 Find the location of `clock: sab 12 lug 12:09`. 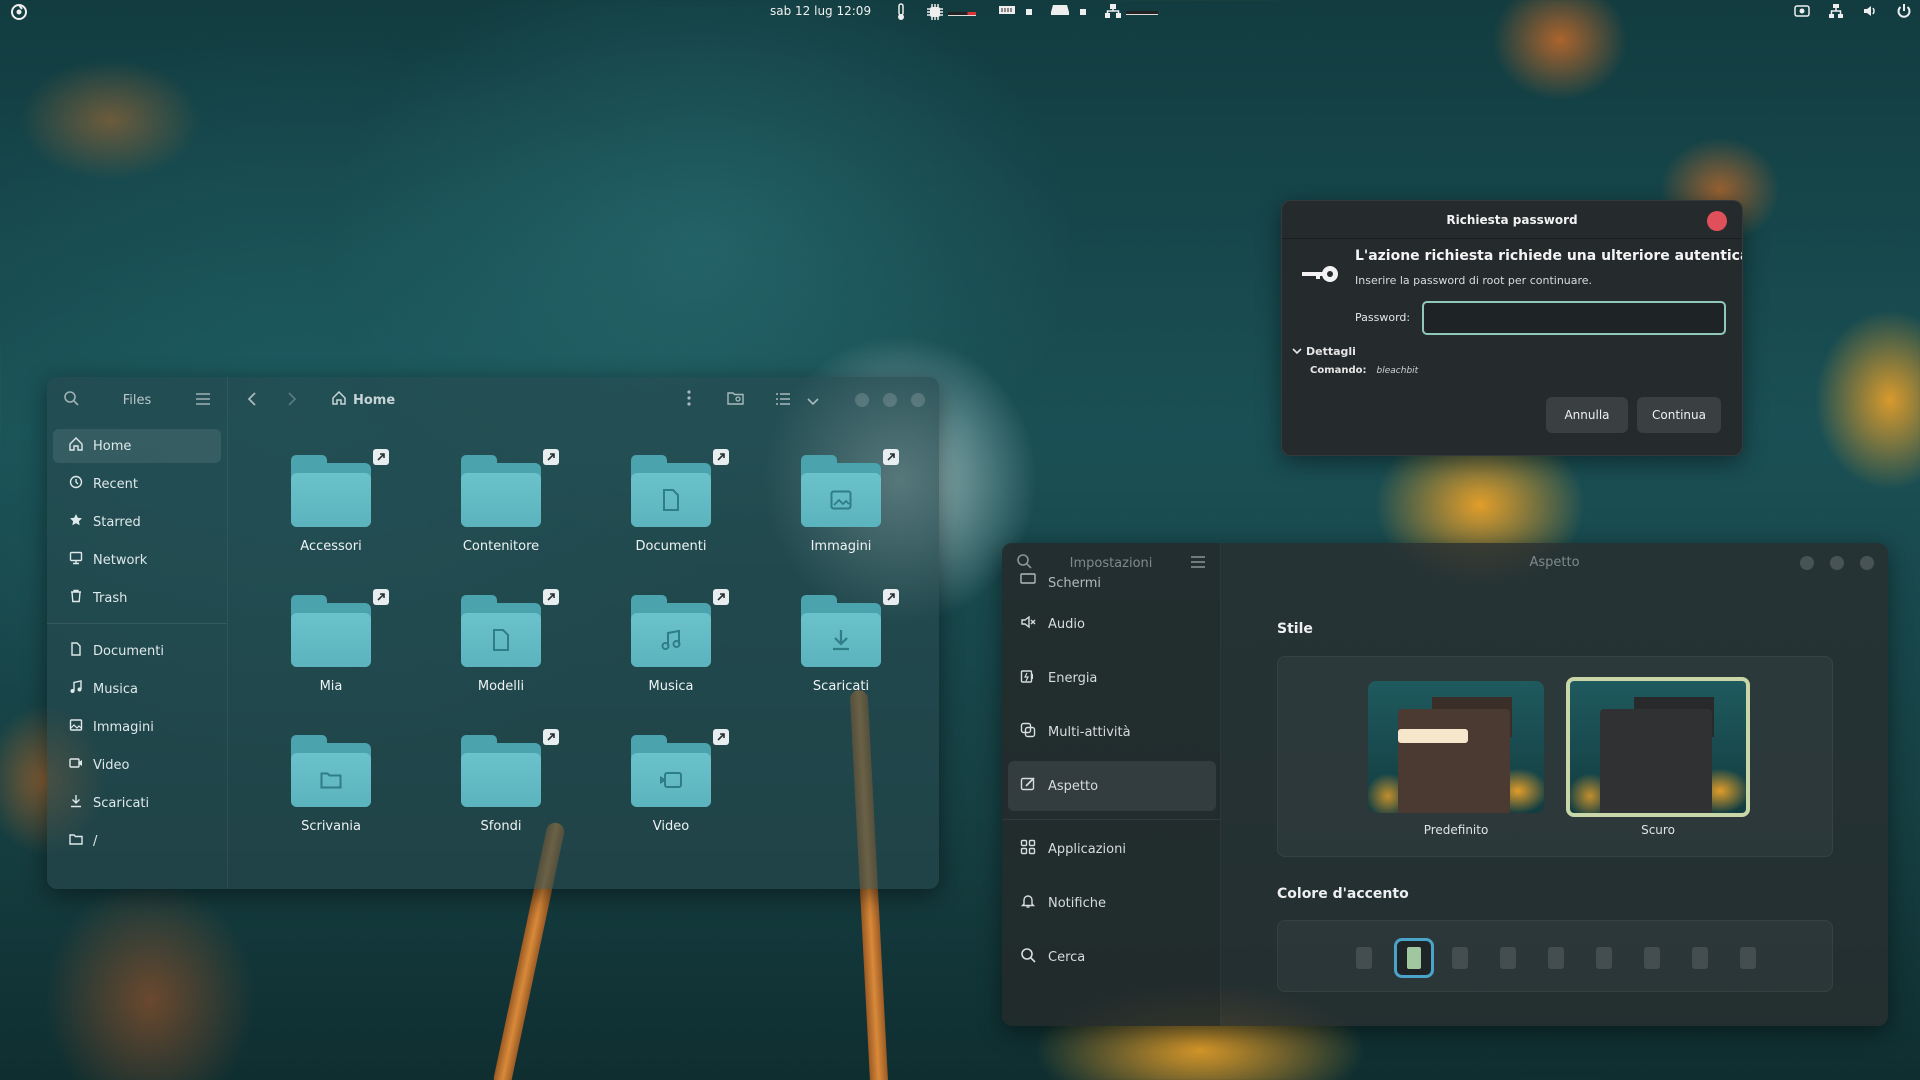

clock: sab 12 lug 12:09 is located at coordinates (820, 11).